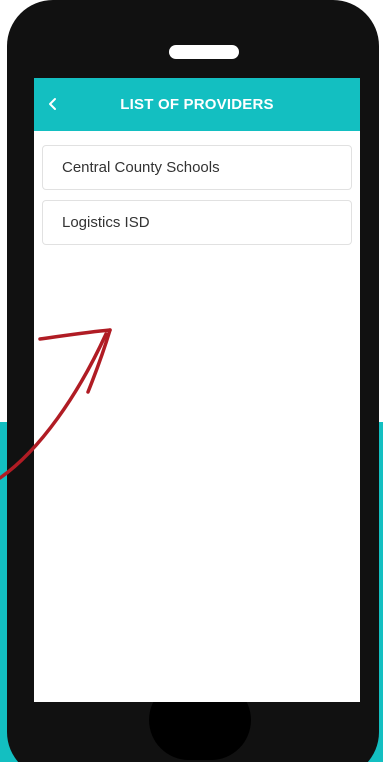  What do you see at coordinates (106, 222) in the screenshot?
I see `provider-item-label: Logistics ISD` at bounding box center [106, 222].